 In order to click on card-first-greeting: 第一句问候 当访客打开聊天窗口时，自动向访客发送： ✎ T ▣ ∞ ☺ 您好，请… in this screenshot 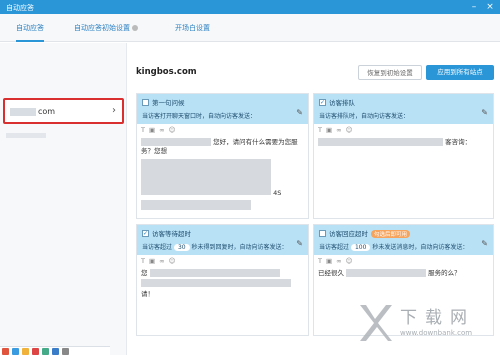, I will do `click(222, 156)`.